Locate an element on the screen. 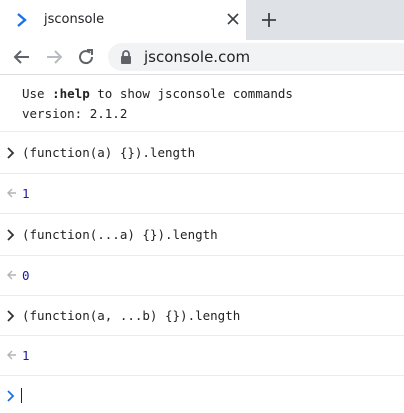 The width and height of the screenshot is (404, 413). tab-strip: jsconsole is located at coordinates (202, 20).